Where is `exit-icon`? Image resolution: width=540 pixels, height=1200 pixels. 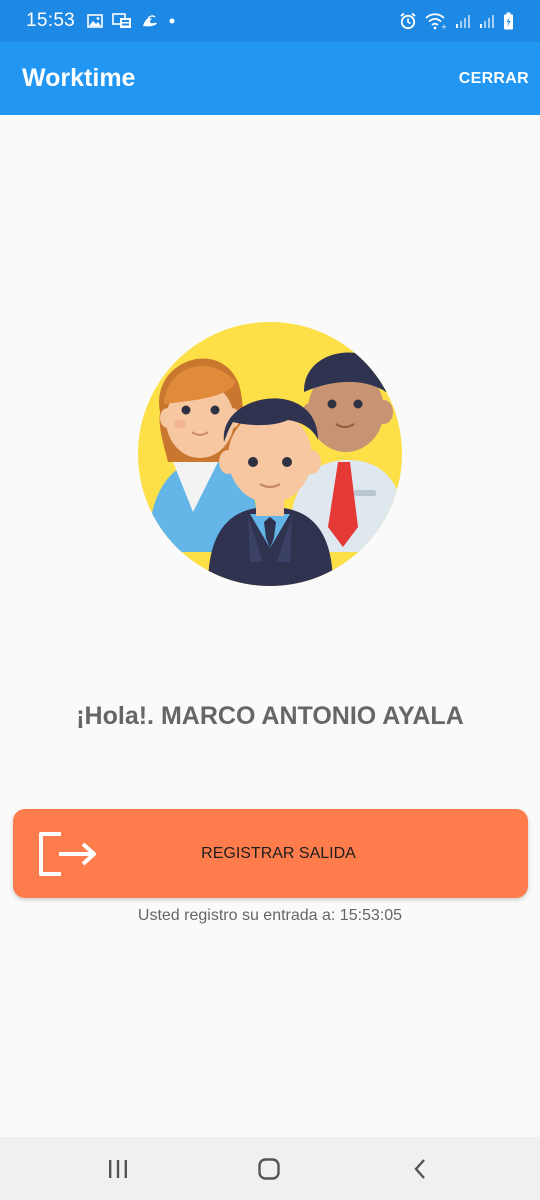 exit-icon is located at coordinates (67, 854).